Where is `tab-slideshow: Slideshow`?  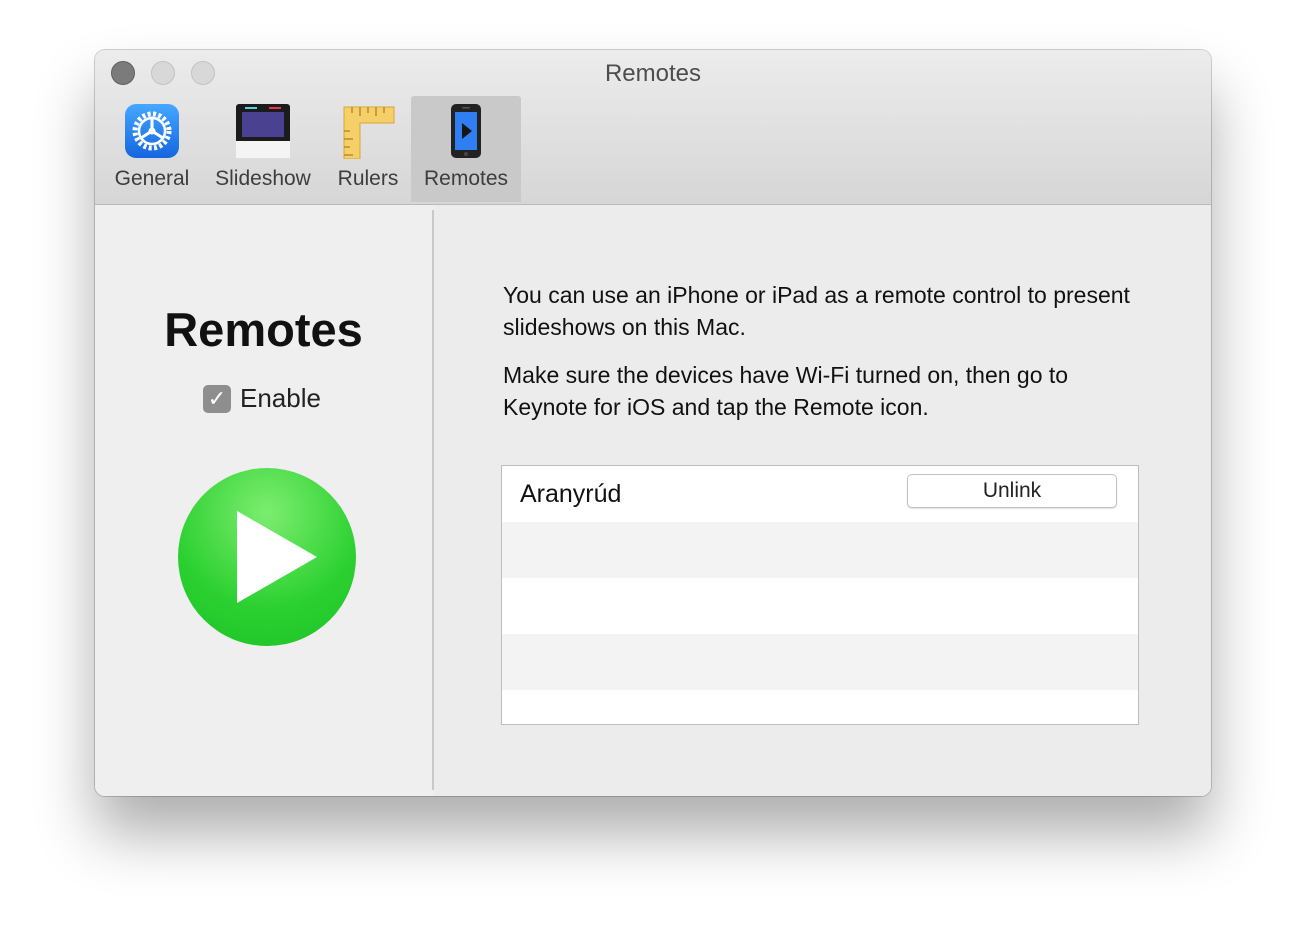 tab-slideshow: Slideshow is located at coordinates (263, 149).